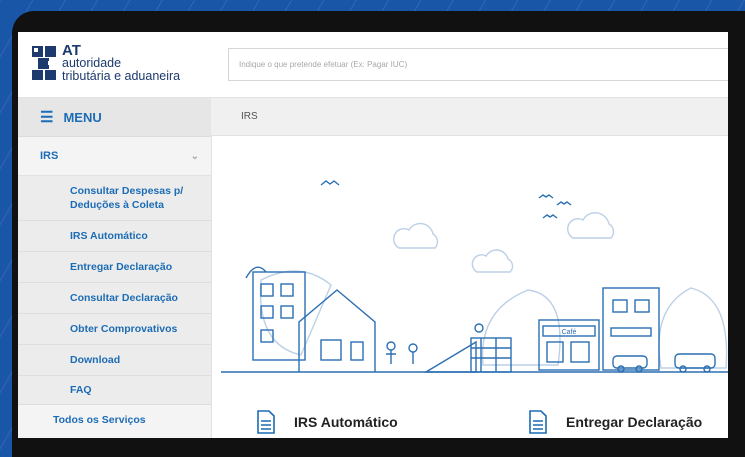  What do you see at coordinates (122, 64) in the screenshot?
I see `at-logo: AT autoridade tributária e aduaneira` at bounding box center [122, 64].